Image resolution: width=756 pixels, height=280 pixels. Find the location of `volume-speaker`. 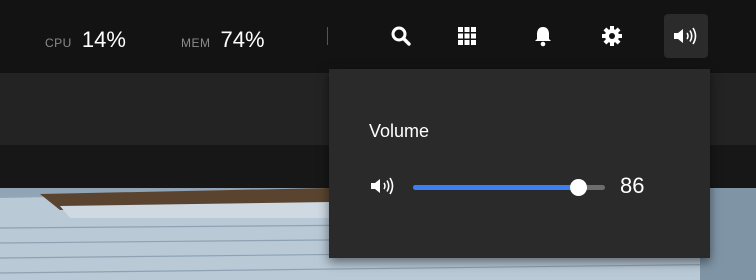

volume-speaker is located at coordinates (383, 188).